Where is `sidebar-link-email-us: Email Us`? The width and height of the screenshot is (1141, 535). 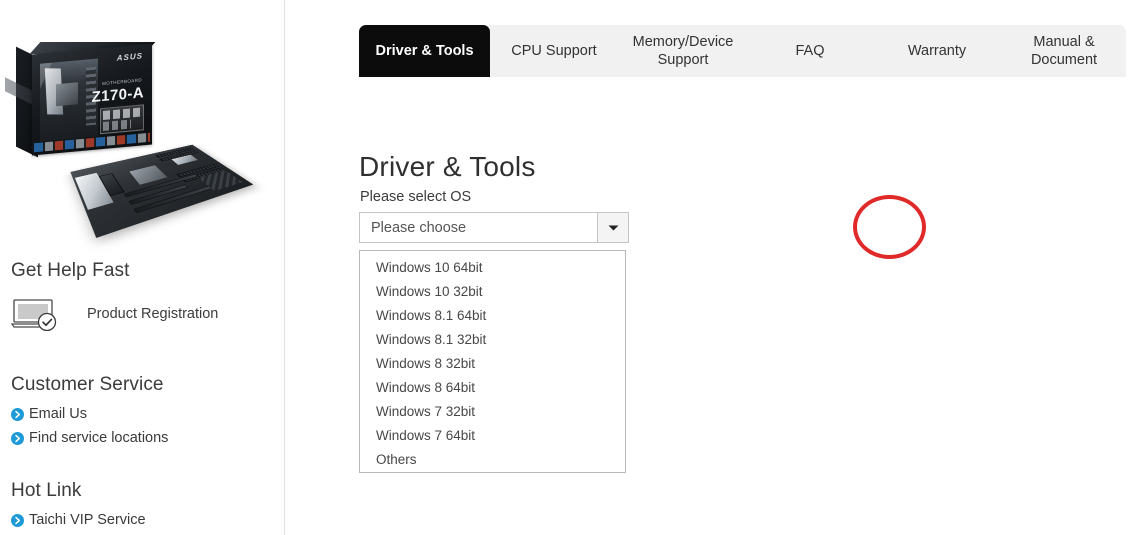 sidebar-link-email-us: Email Us is located at coordinates (49, 414).